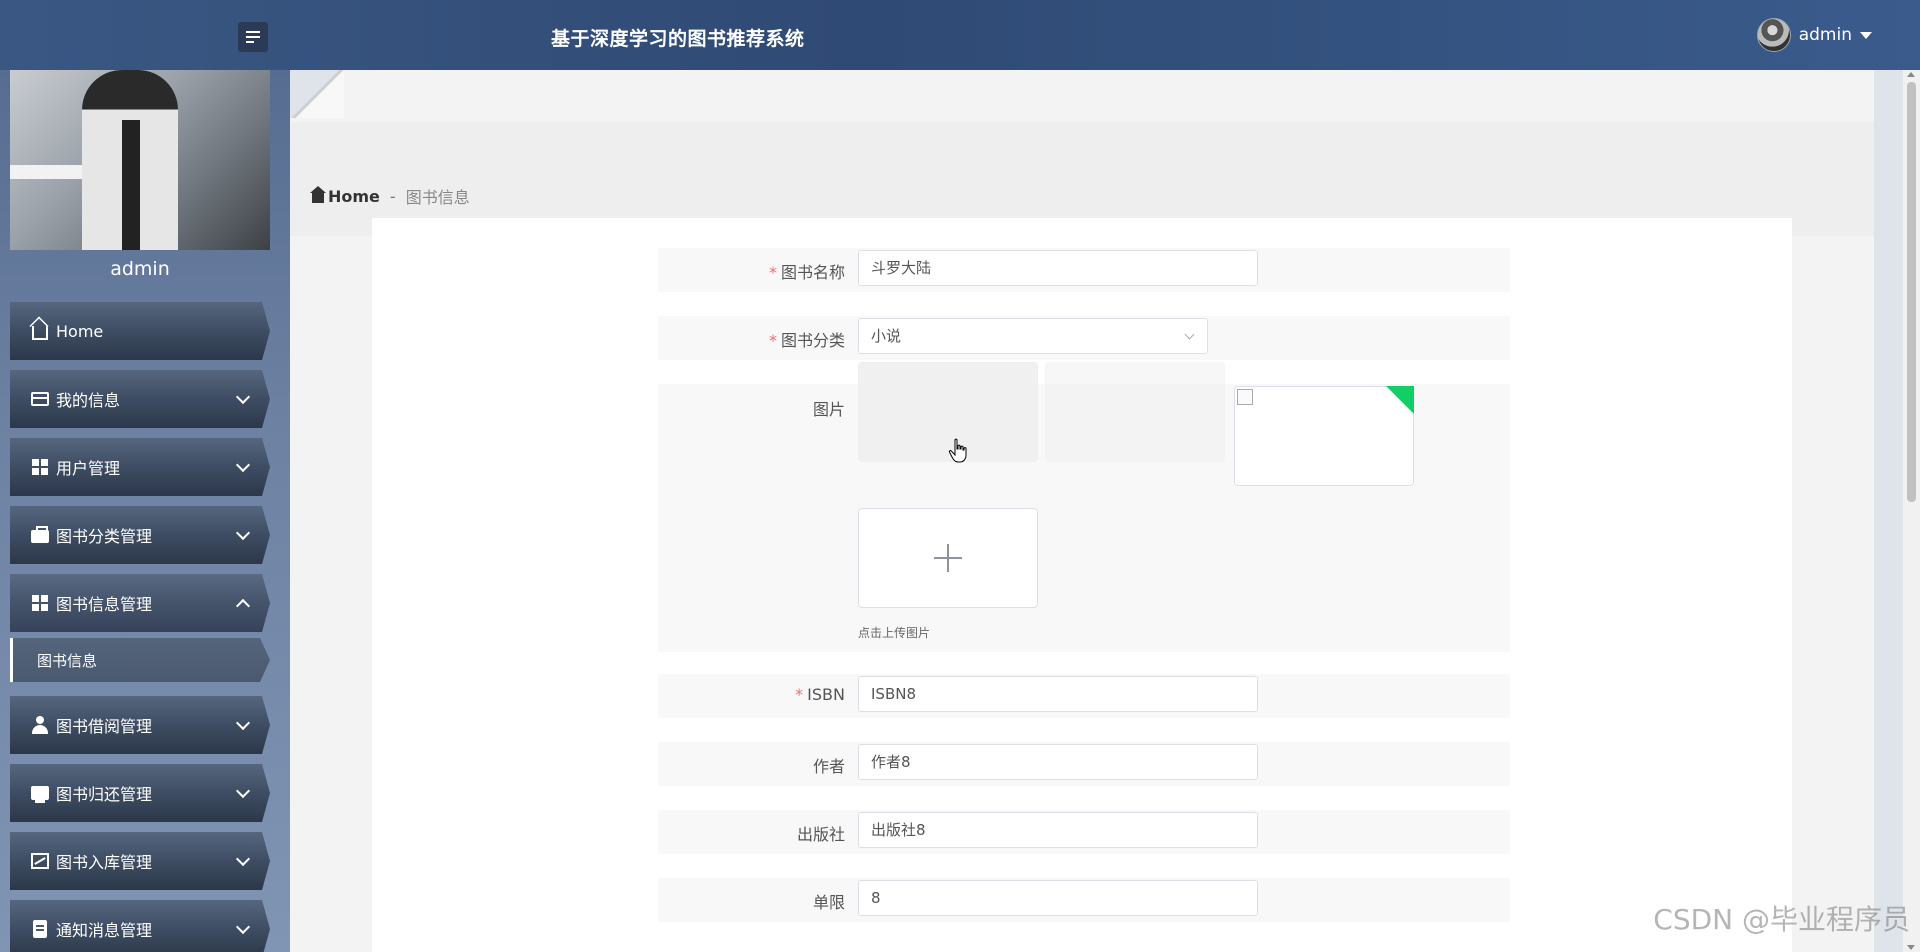  What do you see at coordinates (1911, 74) in the screenshot?
I see `scroll-up-icon` at bounding box center [1911, 74].